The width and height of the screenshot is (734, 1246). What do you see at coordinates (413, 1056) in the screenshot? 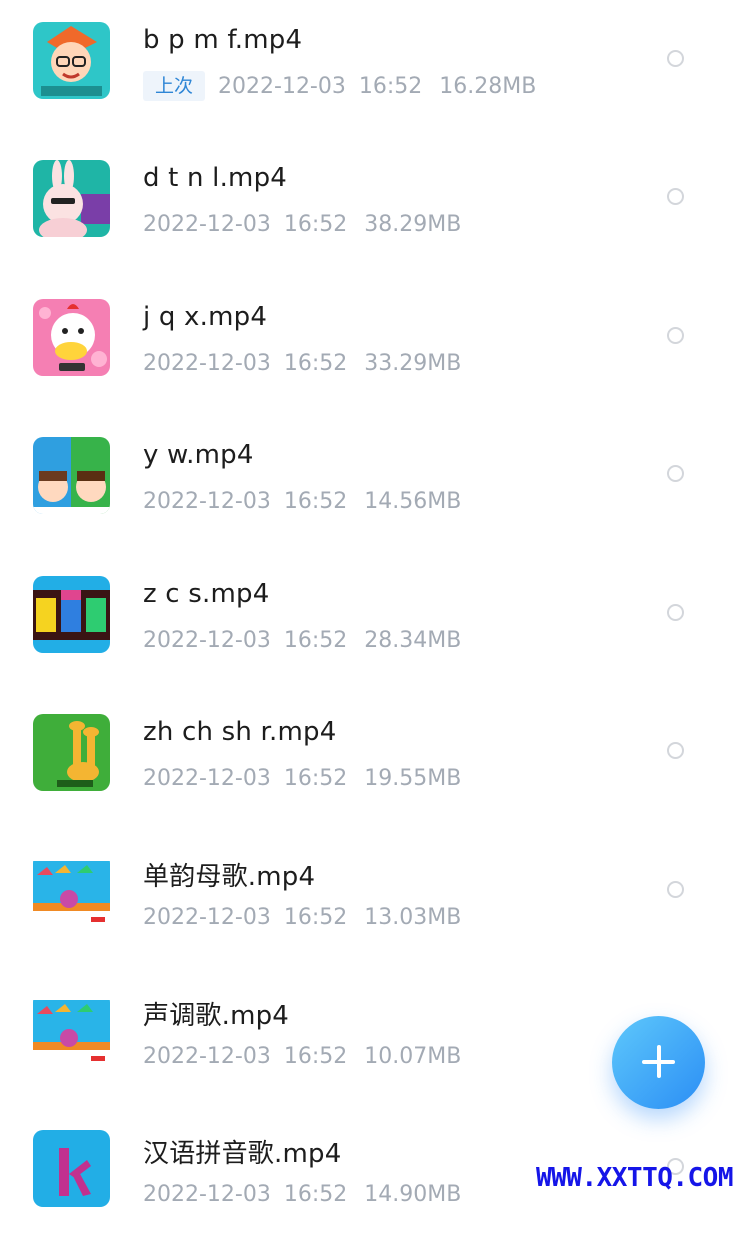
I see `file-size: 10.07MB` at bounding box center [413, 1056].